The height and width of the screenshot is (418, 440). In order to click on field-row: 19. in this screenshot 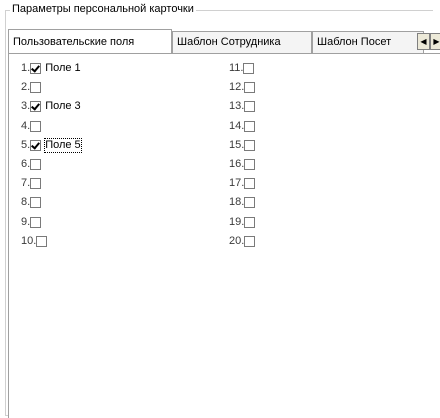, I will do `click(242, 222)`.